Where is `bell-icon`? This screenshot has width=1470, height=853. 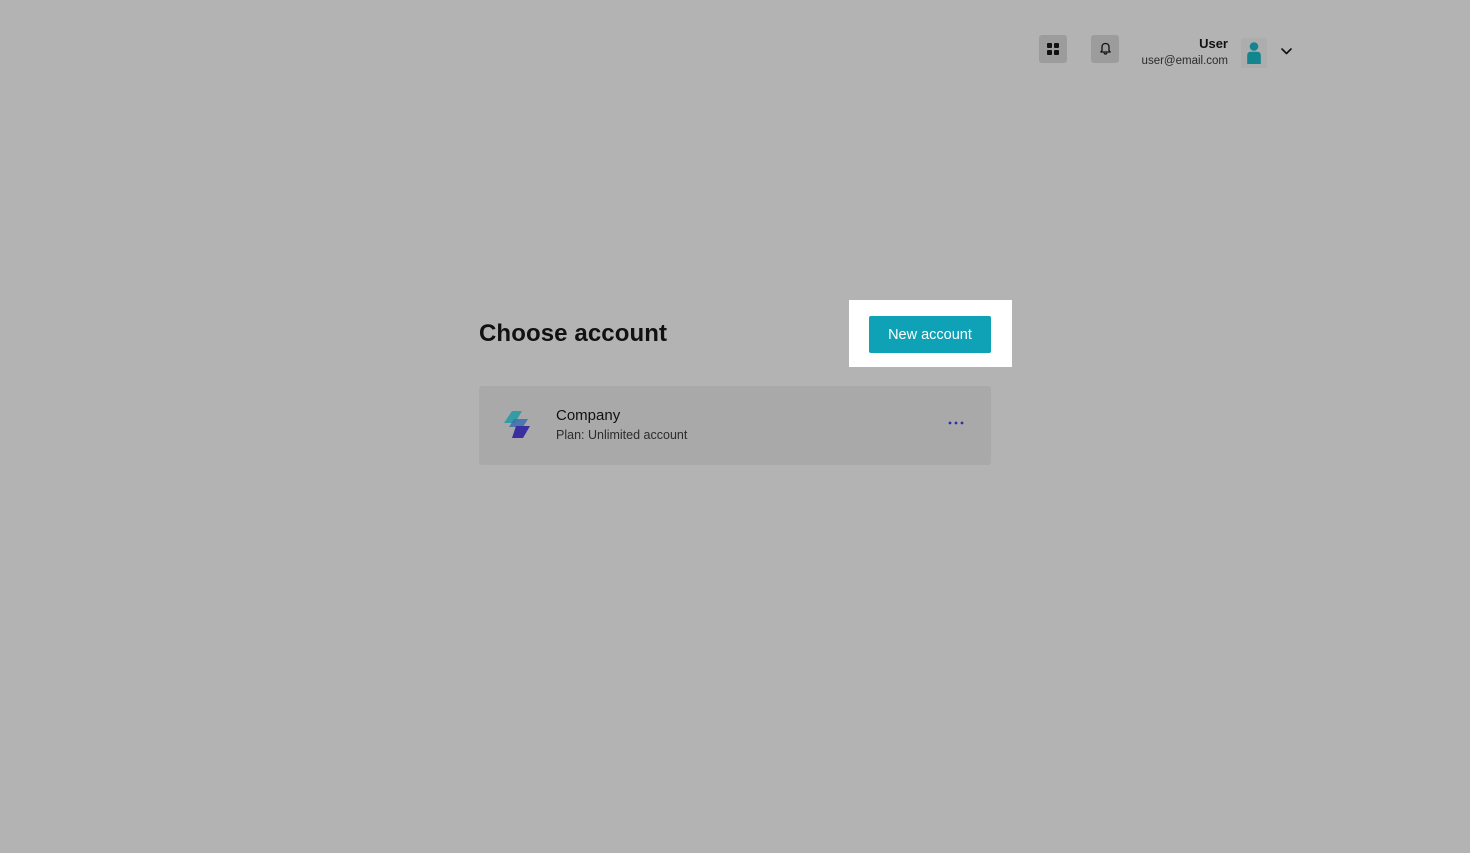 bell-icon is located at coordinates (1105, 48).